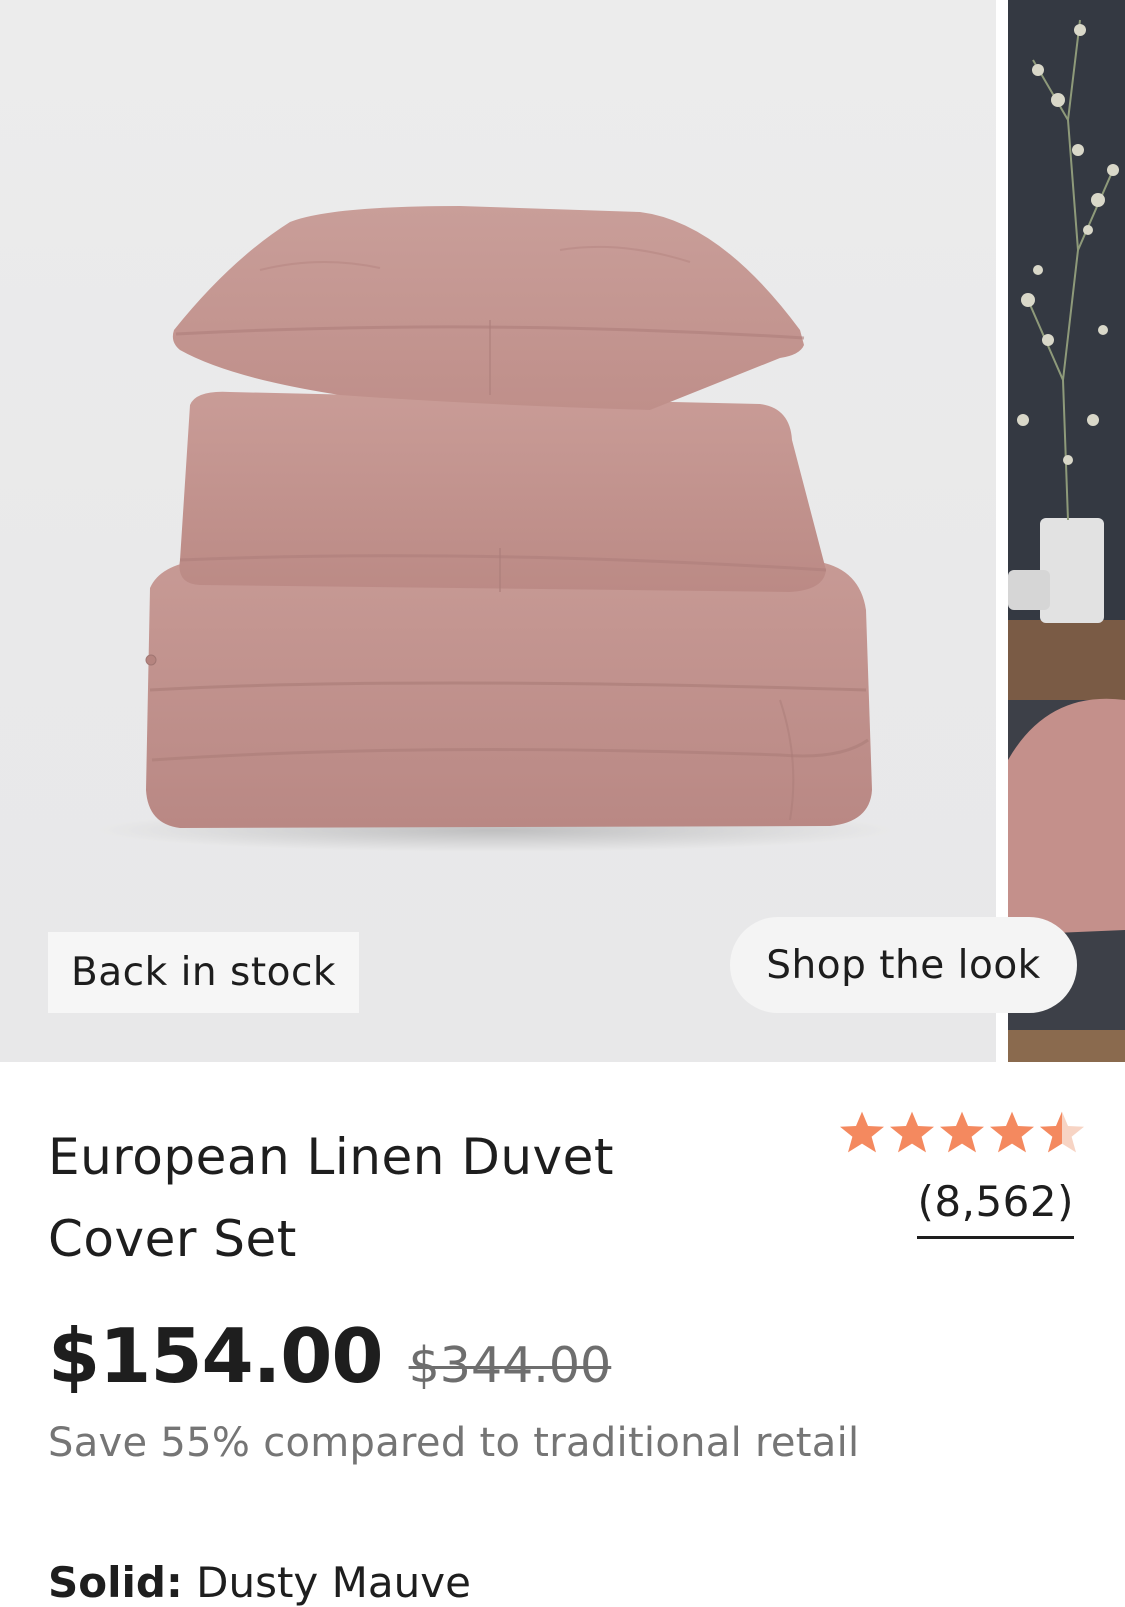 The width and height of the screenshot is (1125, 1607). What do you see at coordinates (172, 1239) in the screenshot?
I see `product-title-line-2: Cover Set` at bounding box center [172, 1239].